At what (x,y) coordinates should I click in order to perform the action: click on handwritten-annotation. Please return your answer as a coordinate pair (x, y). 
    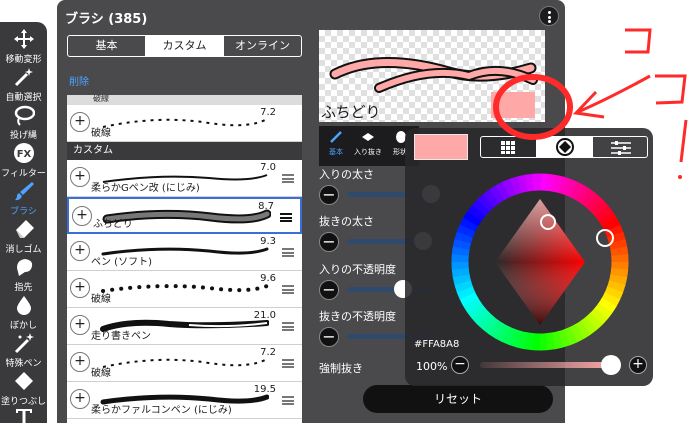
    Looking at the image, I should click on (590, 103).